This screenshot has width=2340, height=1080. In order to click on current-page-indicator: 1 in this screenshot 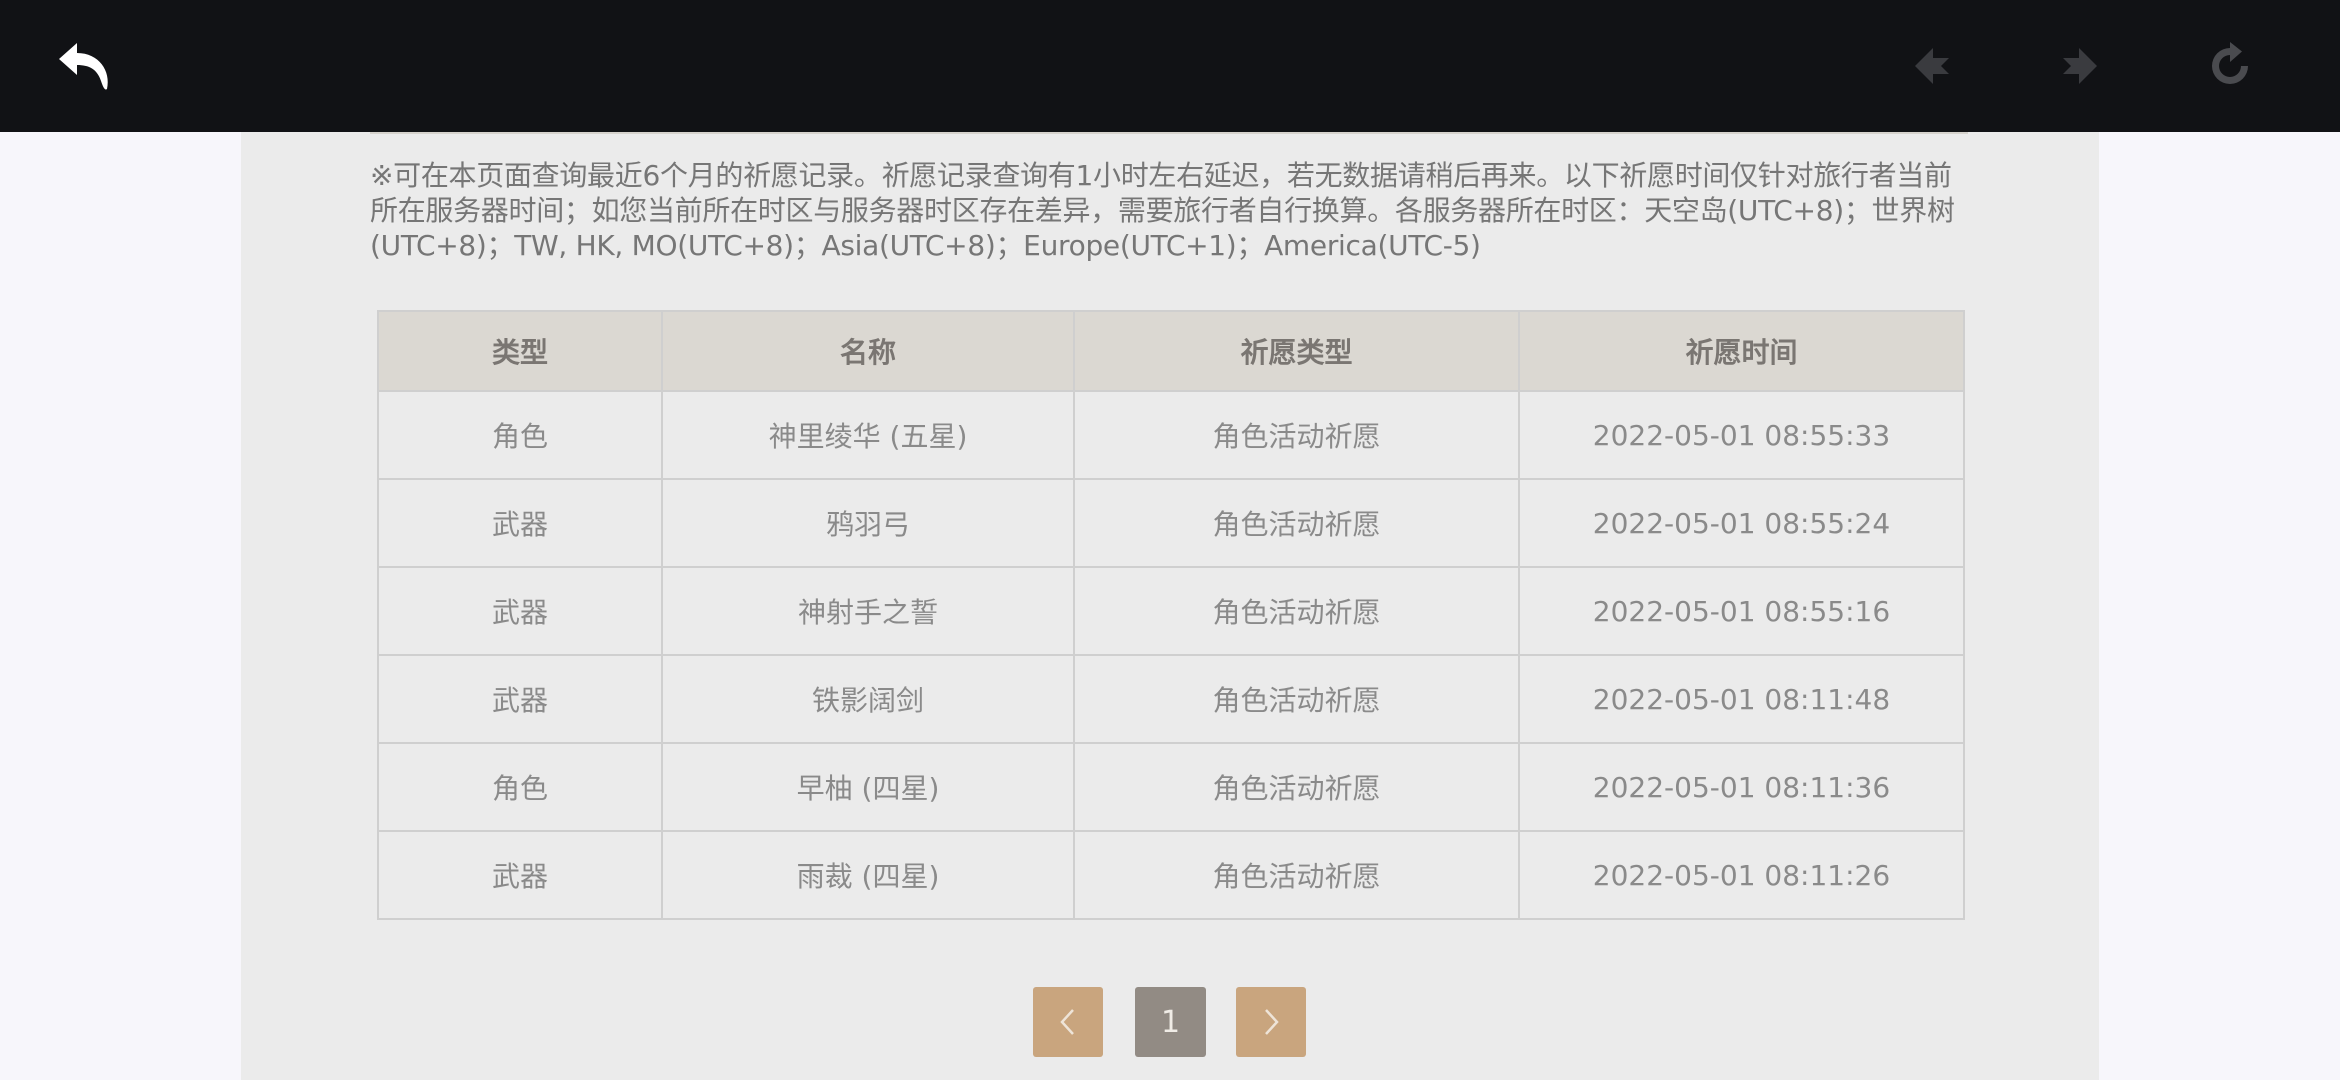, I will do `click(1170, 1022)`.